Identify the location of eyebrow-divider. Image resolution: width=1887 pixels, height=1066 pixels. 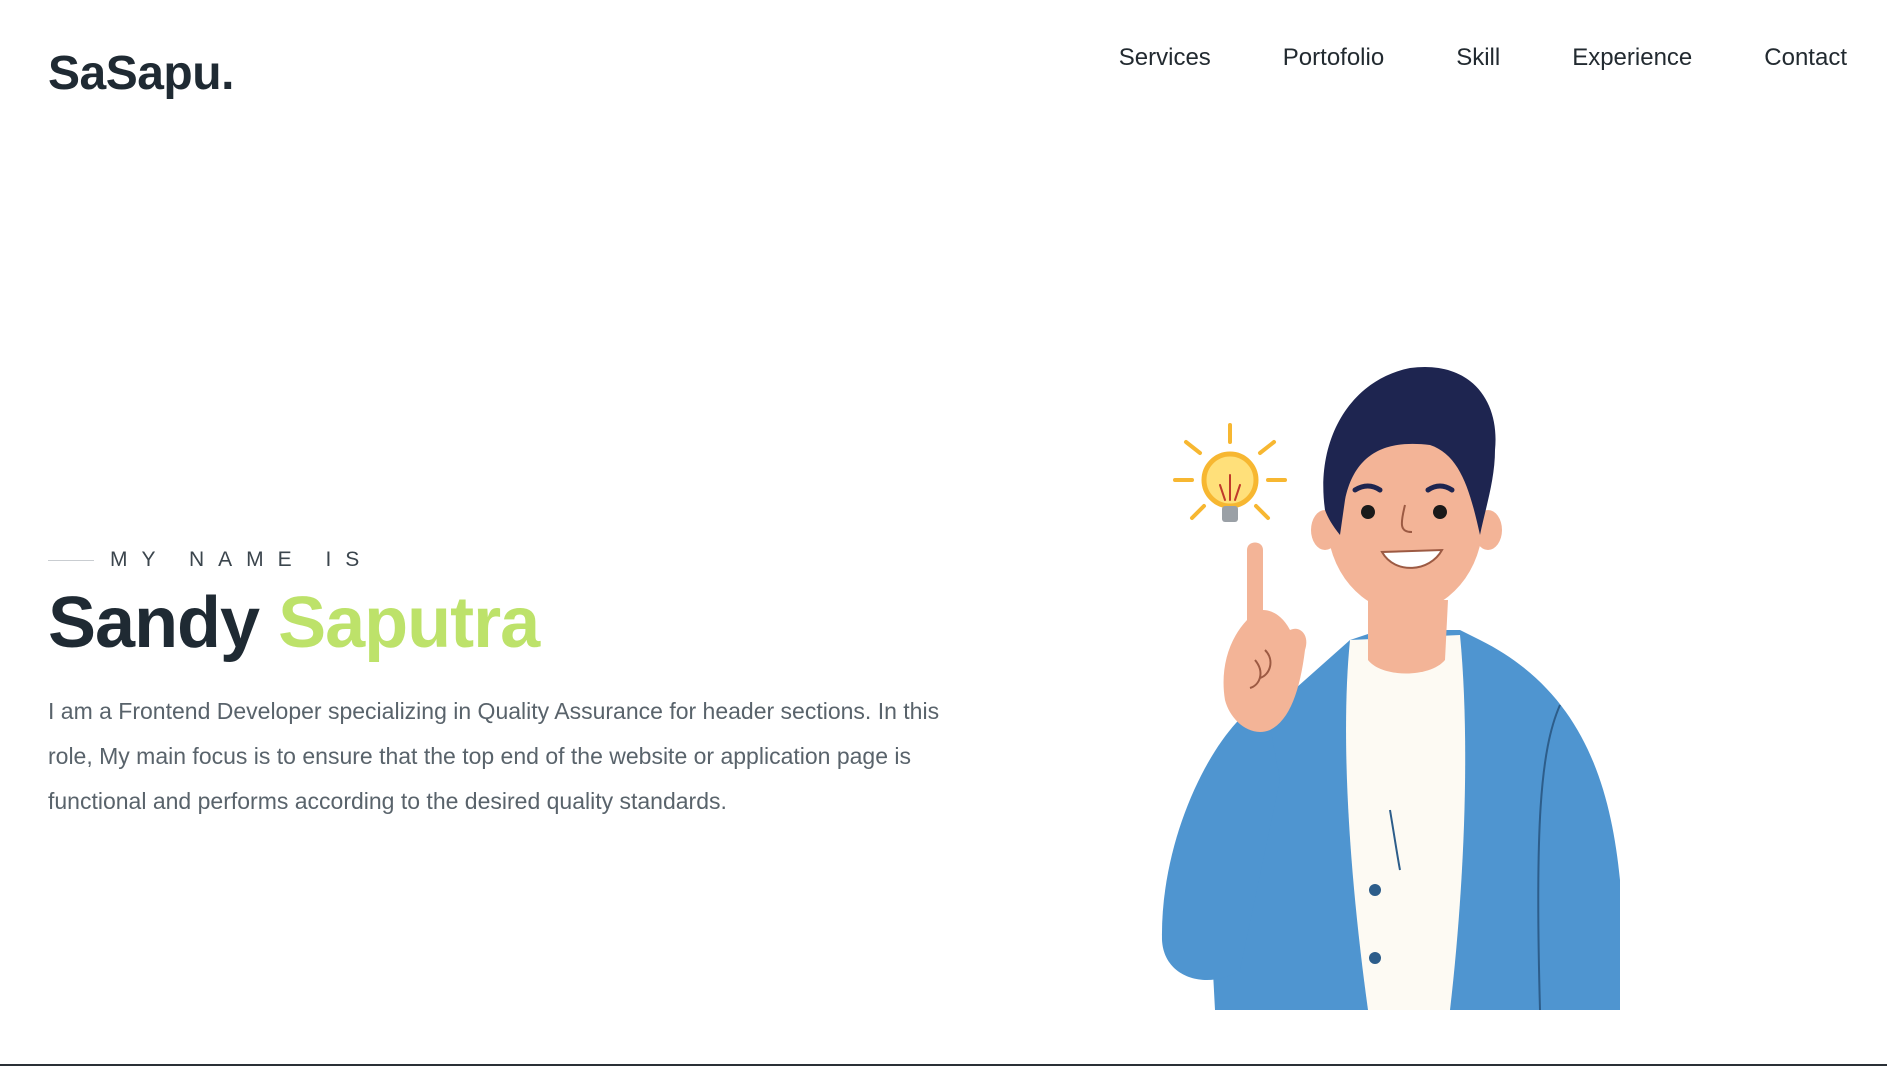
(71, 560).